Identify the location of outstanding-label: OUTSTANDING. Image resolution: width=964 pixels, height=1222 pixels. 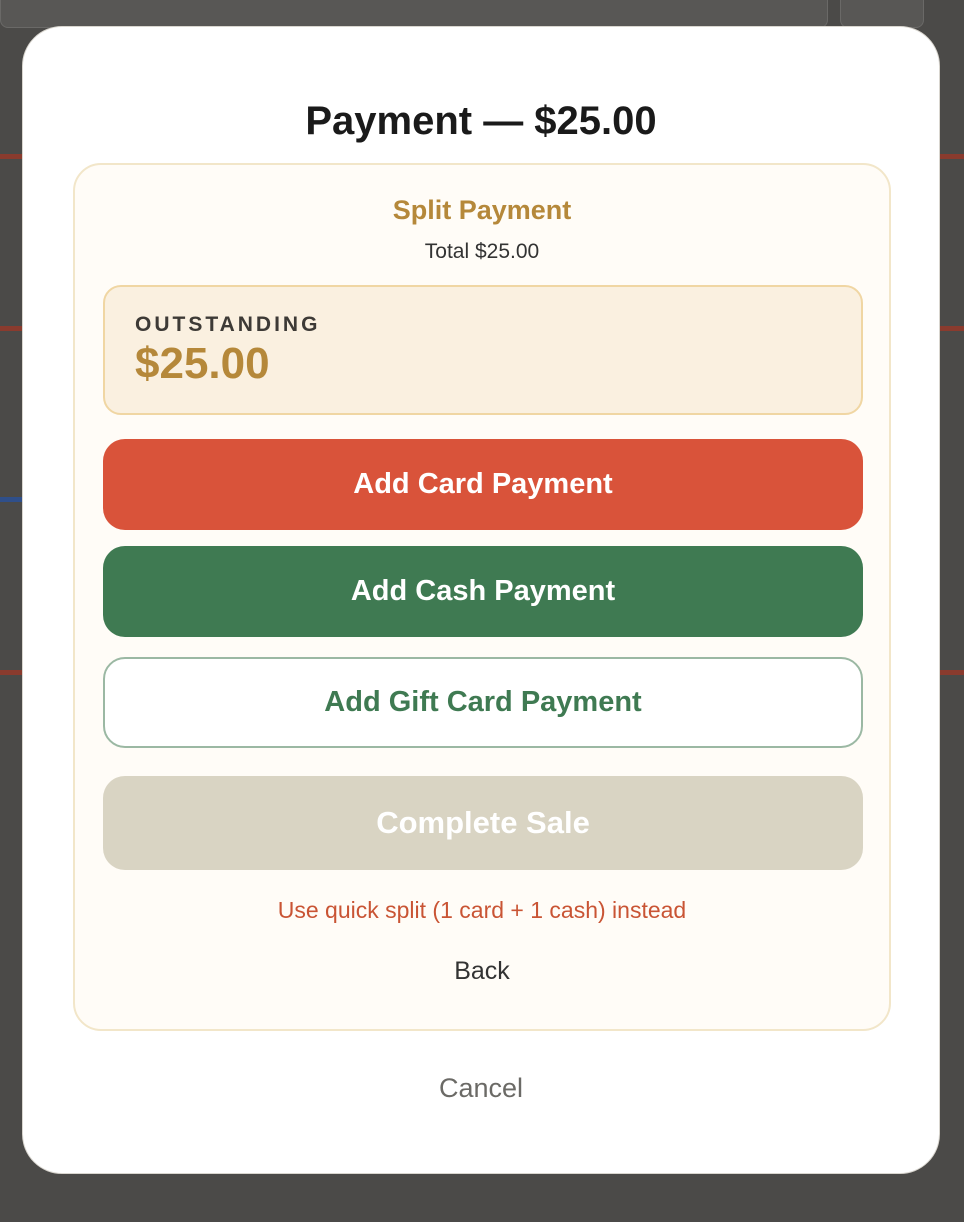
(228, 324).